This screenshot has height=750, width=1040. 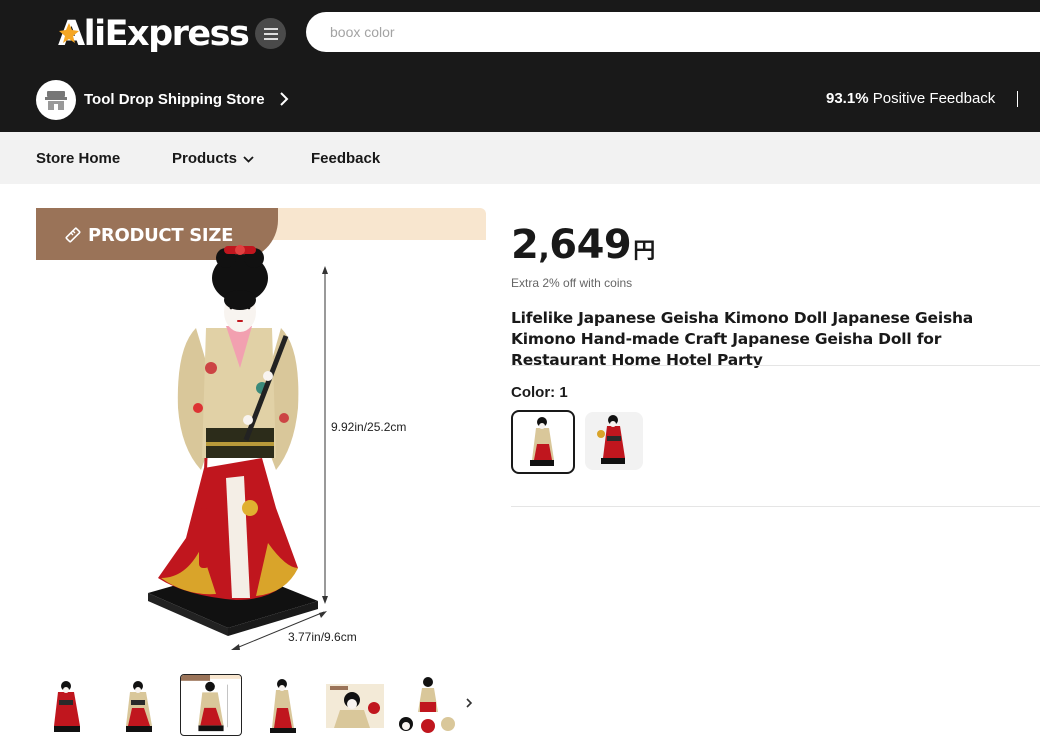 I want to click on thumbnail-6-image, so click(x=427, y=705).